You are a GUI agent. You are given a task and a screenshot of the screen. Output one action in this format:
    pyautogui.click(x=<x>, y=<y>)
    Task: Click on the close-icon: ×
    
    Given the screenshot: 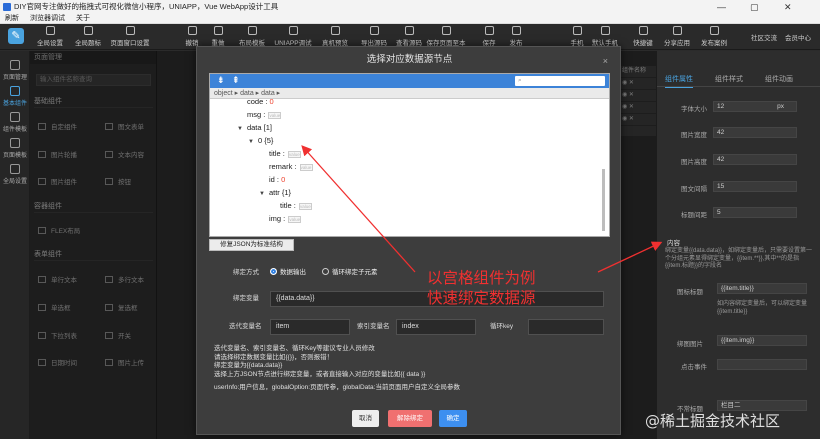 What is the action you would take?
    pyautogui.click(x=605, y=61)
    